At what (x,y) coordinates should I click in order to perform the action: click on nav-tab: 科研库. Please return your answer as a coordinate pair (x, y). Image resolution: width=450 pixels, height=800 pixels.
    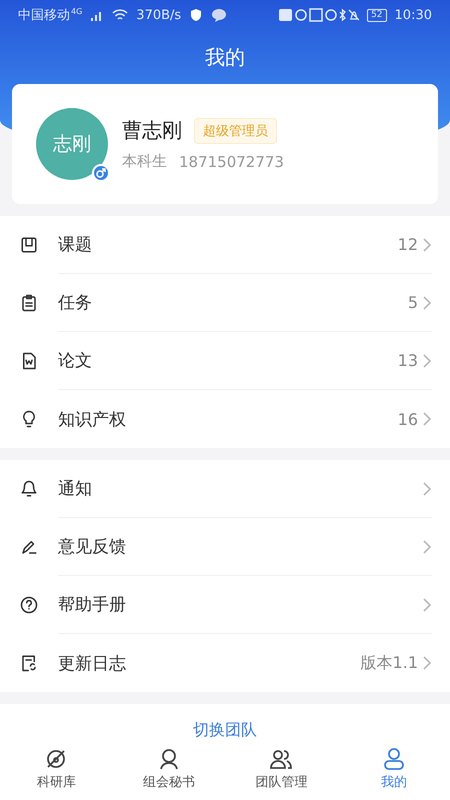
    Looking at the image, I should click on (56, 769).